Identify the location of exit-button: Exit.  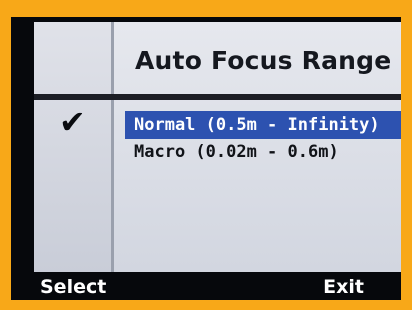
(343, 287).